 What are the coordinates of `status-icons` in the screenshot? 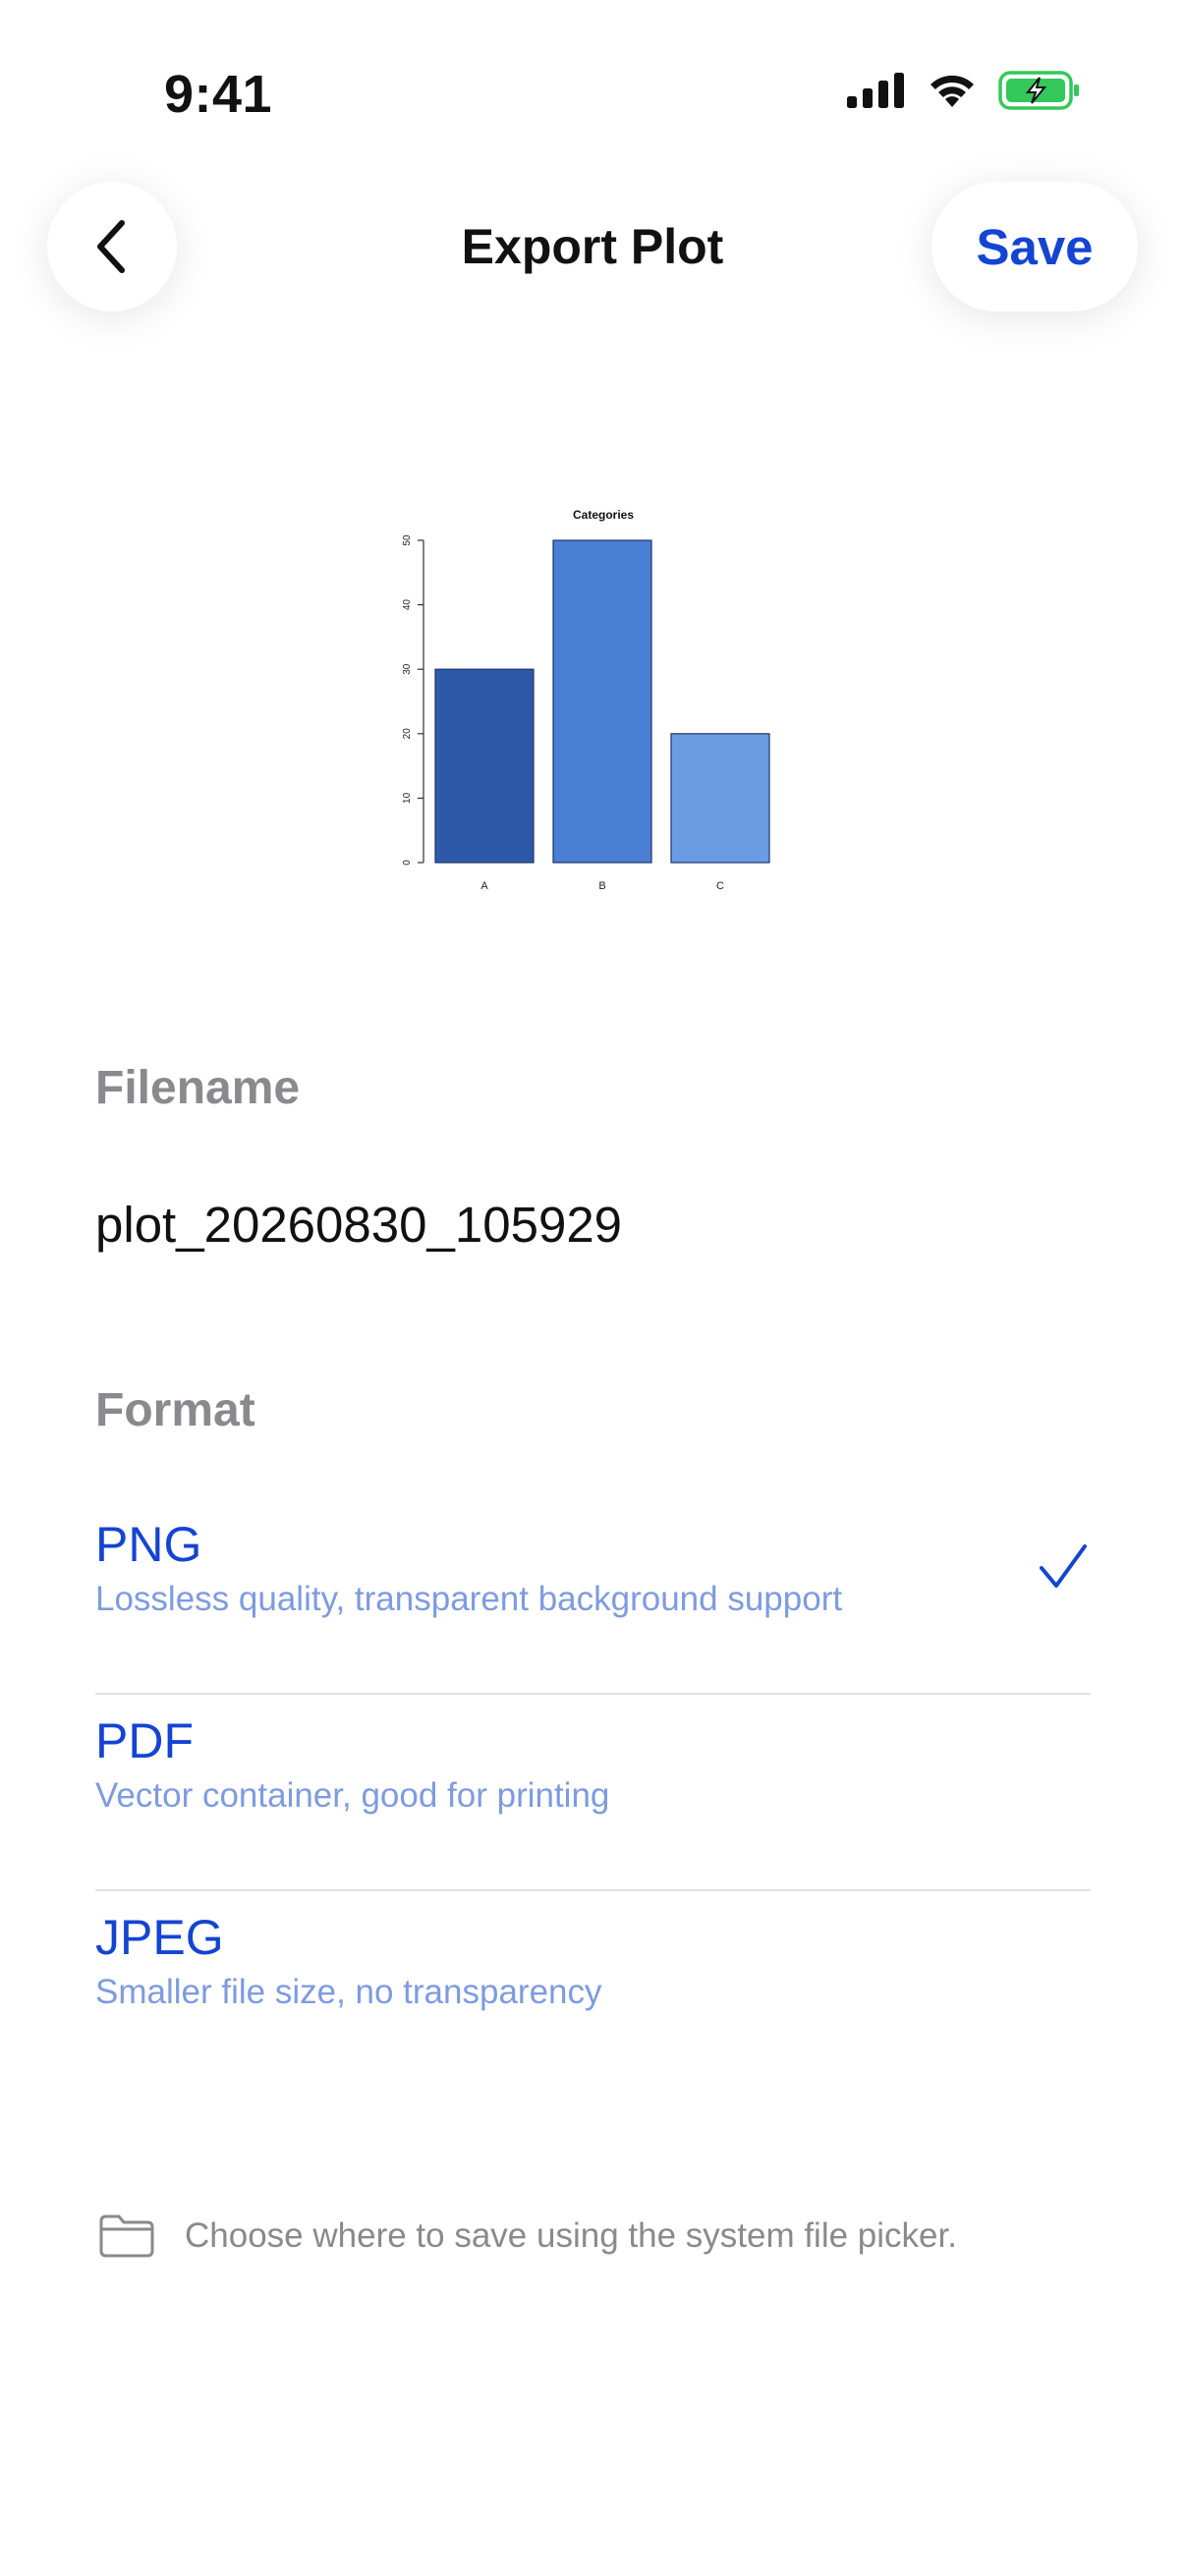 It's located at (964, 90).